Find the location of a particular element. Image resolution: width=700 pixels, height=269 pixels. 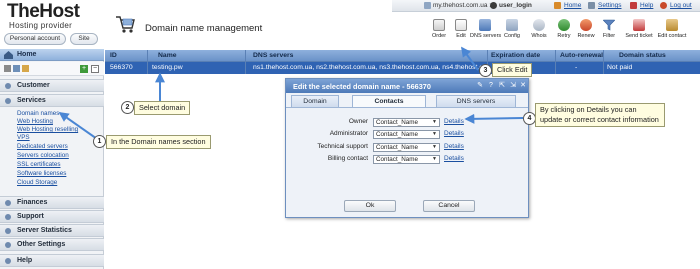

column-header-expiration: Expiration date is located at coordinates (515, 55).